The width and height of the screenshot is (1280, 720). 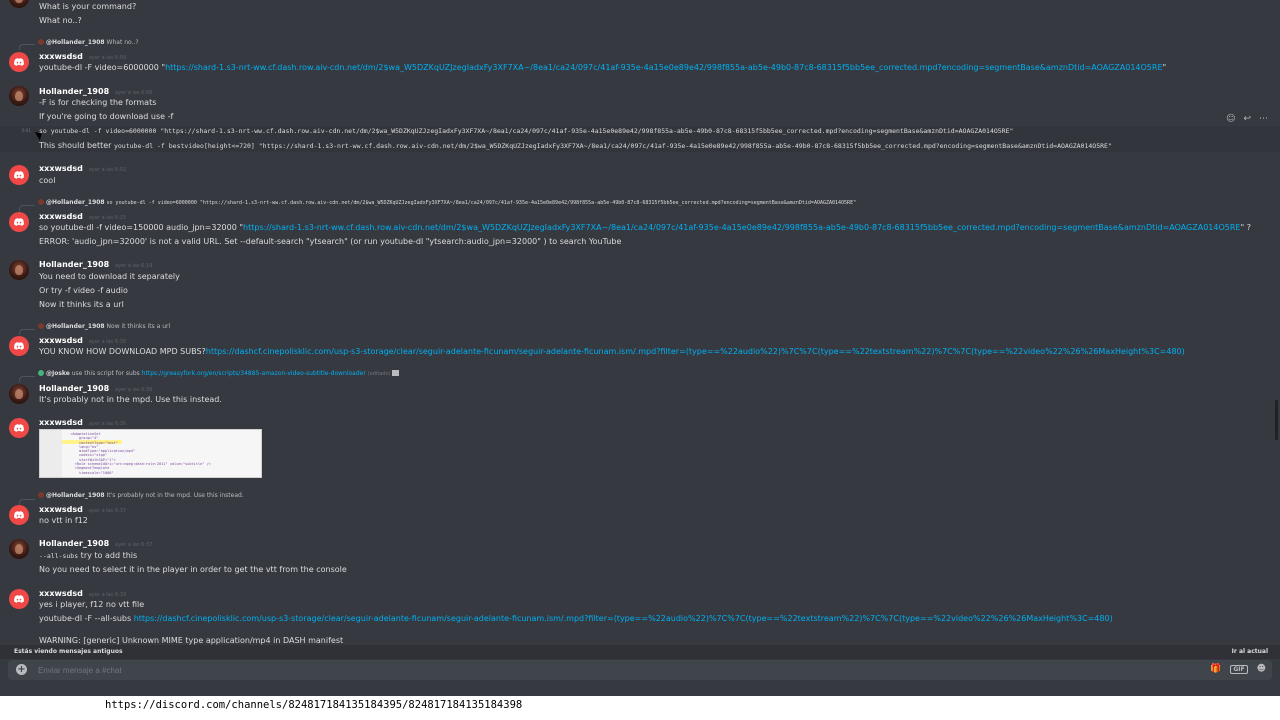 I want to click on message-text: Now it thinks its a url, so click(x=81, y=304).